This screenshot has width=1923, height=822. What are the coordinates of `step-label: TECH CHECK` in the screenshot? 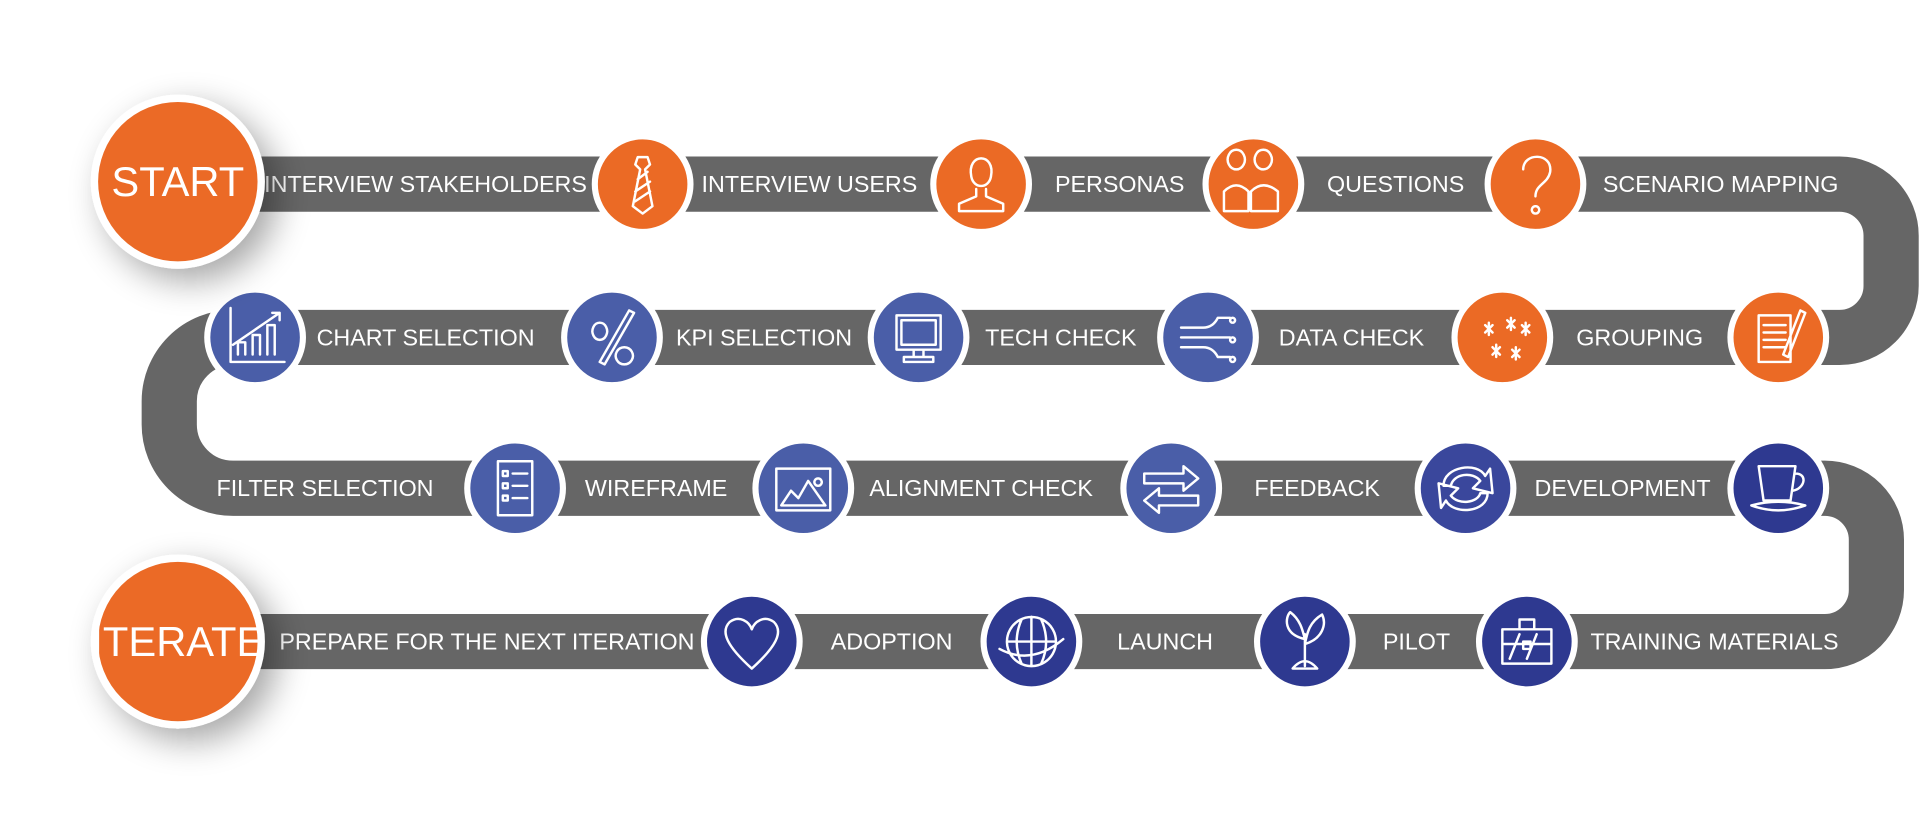 It's located at (1061, 337).